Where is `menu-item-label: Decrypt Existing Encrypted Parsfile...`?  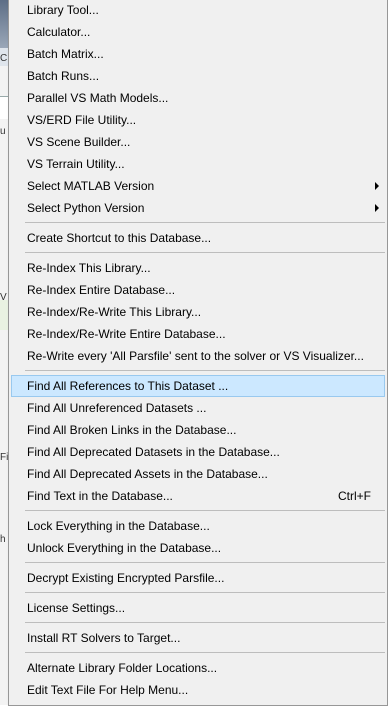 menu-item-label: Decrypt Existing Encrypted Parsfile... is located at coordinates (126, 578).